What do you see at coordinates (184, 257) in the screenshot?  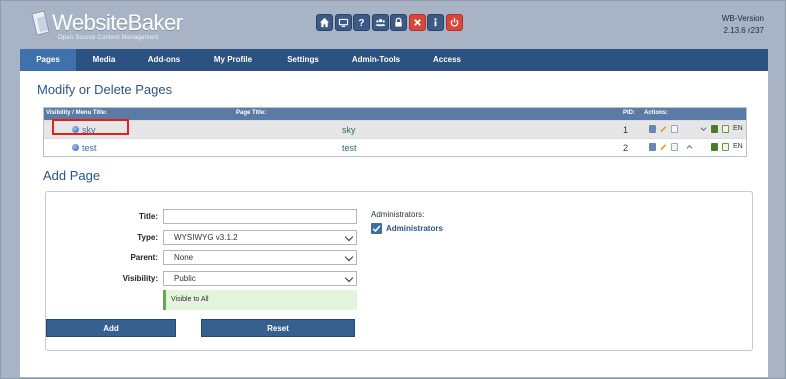 I see `parent-select-value: None` at bounding box center [184, 257].